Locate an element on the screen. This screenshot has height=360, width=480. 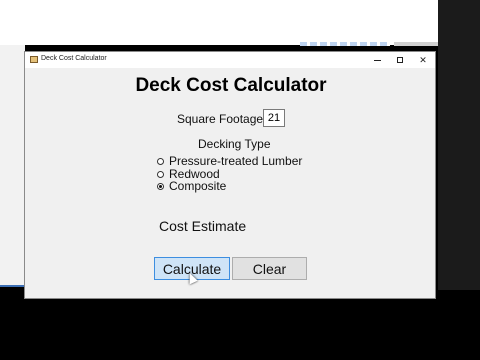
minimize-button is located at coordinates (377, 60).